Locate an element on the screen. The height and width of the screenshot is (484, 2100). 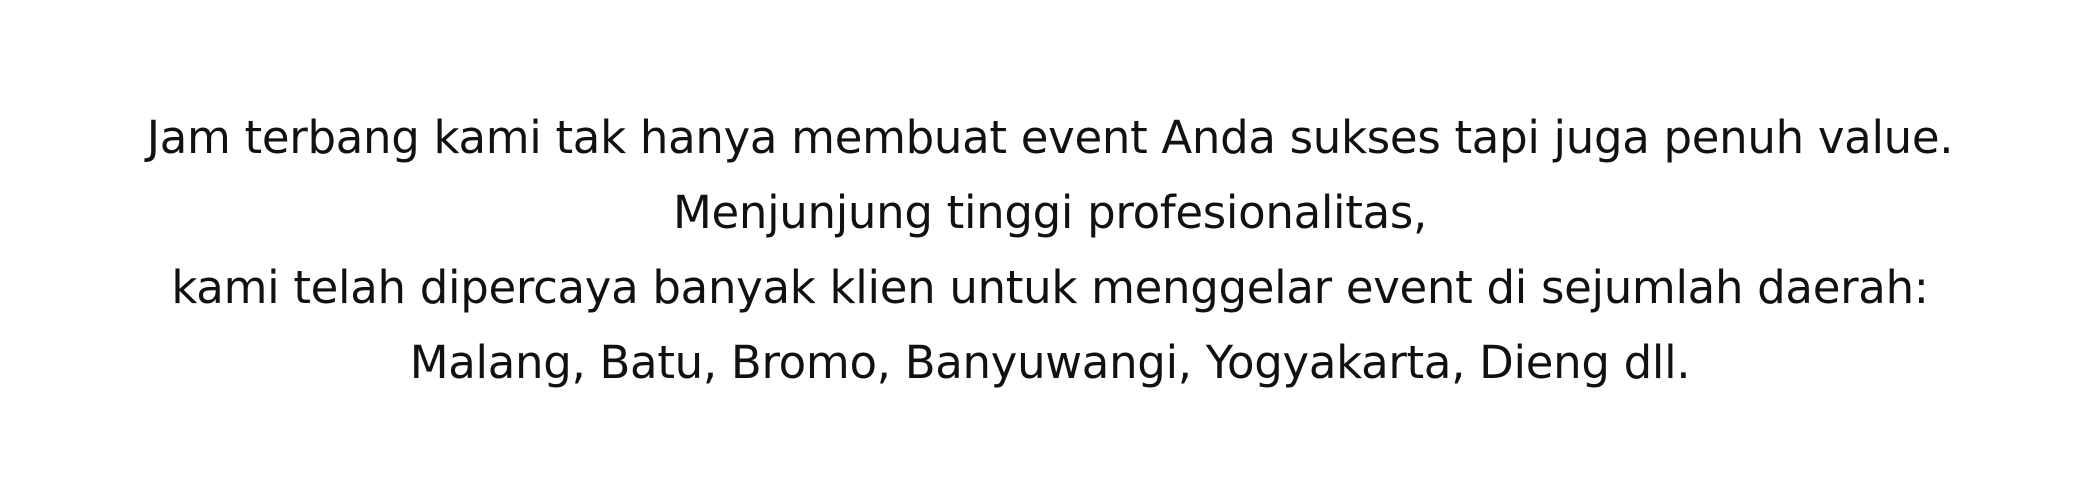
text-line-2: Menjunjung tinggi profesionalitas, is located at coordinates (1050, 212).